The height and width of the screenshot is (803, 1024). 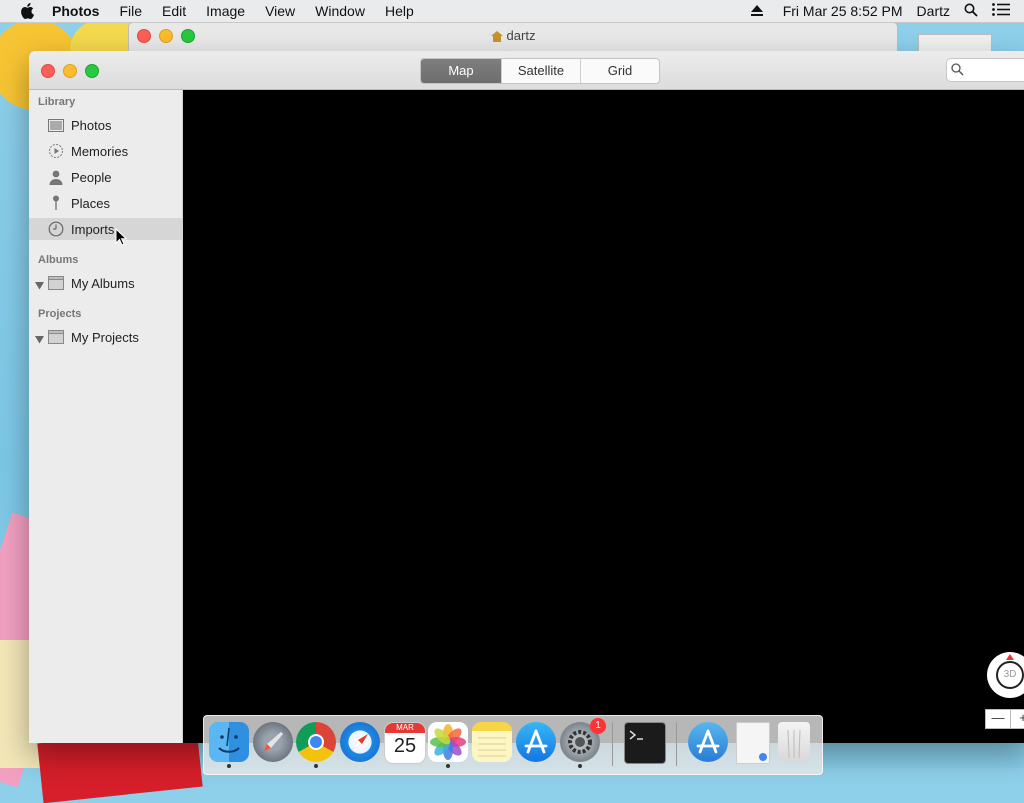 What do you see at coordinates (56, 229) in the screenshot?
I see `imports-icon` at bounding box center [56, 229].